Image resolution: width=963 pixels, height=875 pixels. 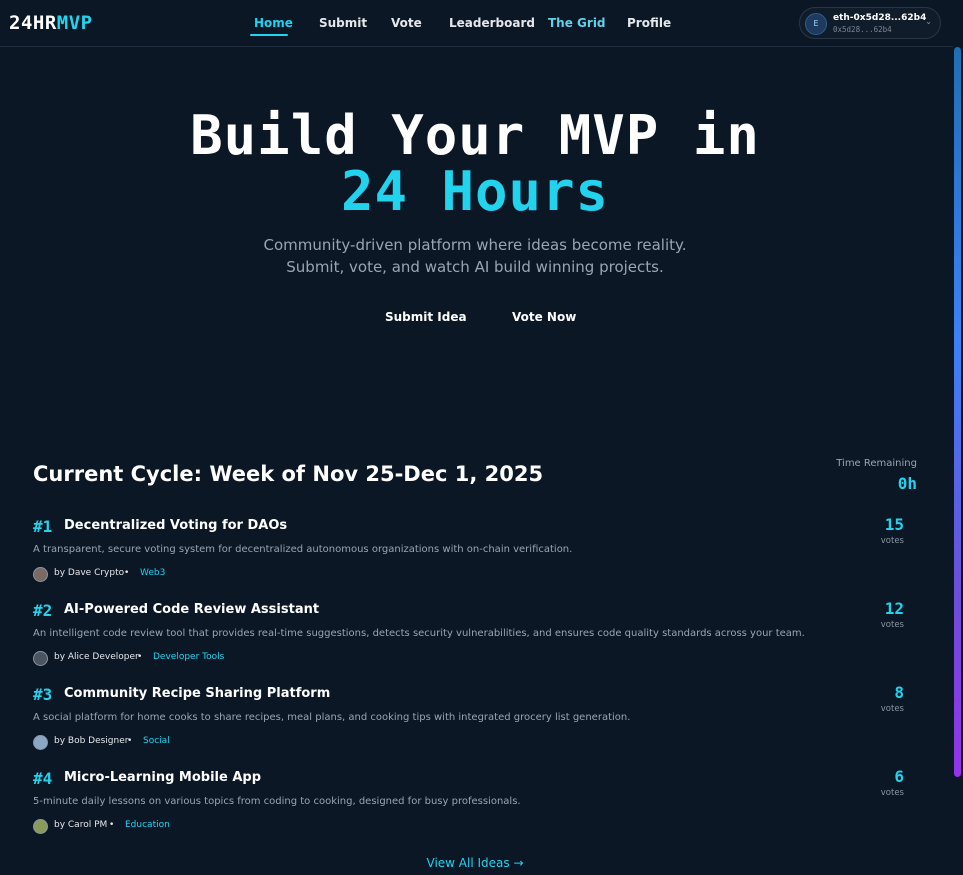 I want to click on nav-item-the-grid: The Grid, so click(x=577, y=23).